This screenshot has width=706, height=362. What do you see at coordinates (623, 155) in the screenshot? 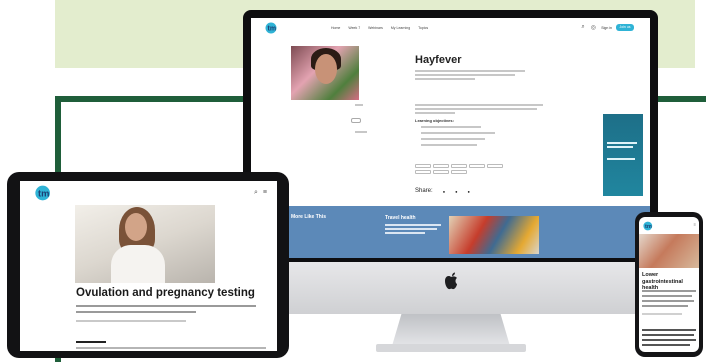
I see `advert-banner` at bounding box center [623, 155].